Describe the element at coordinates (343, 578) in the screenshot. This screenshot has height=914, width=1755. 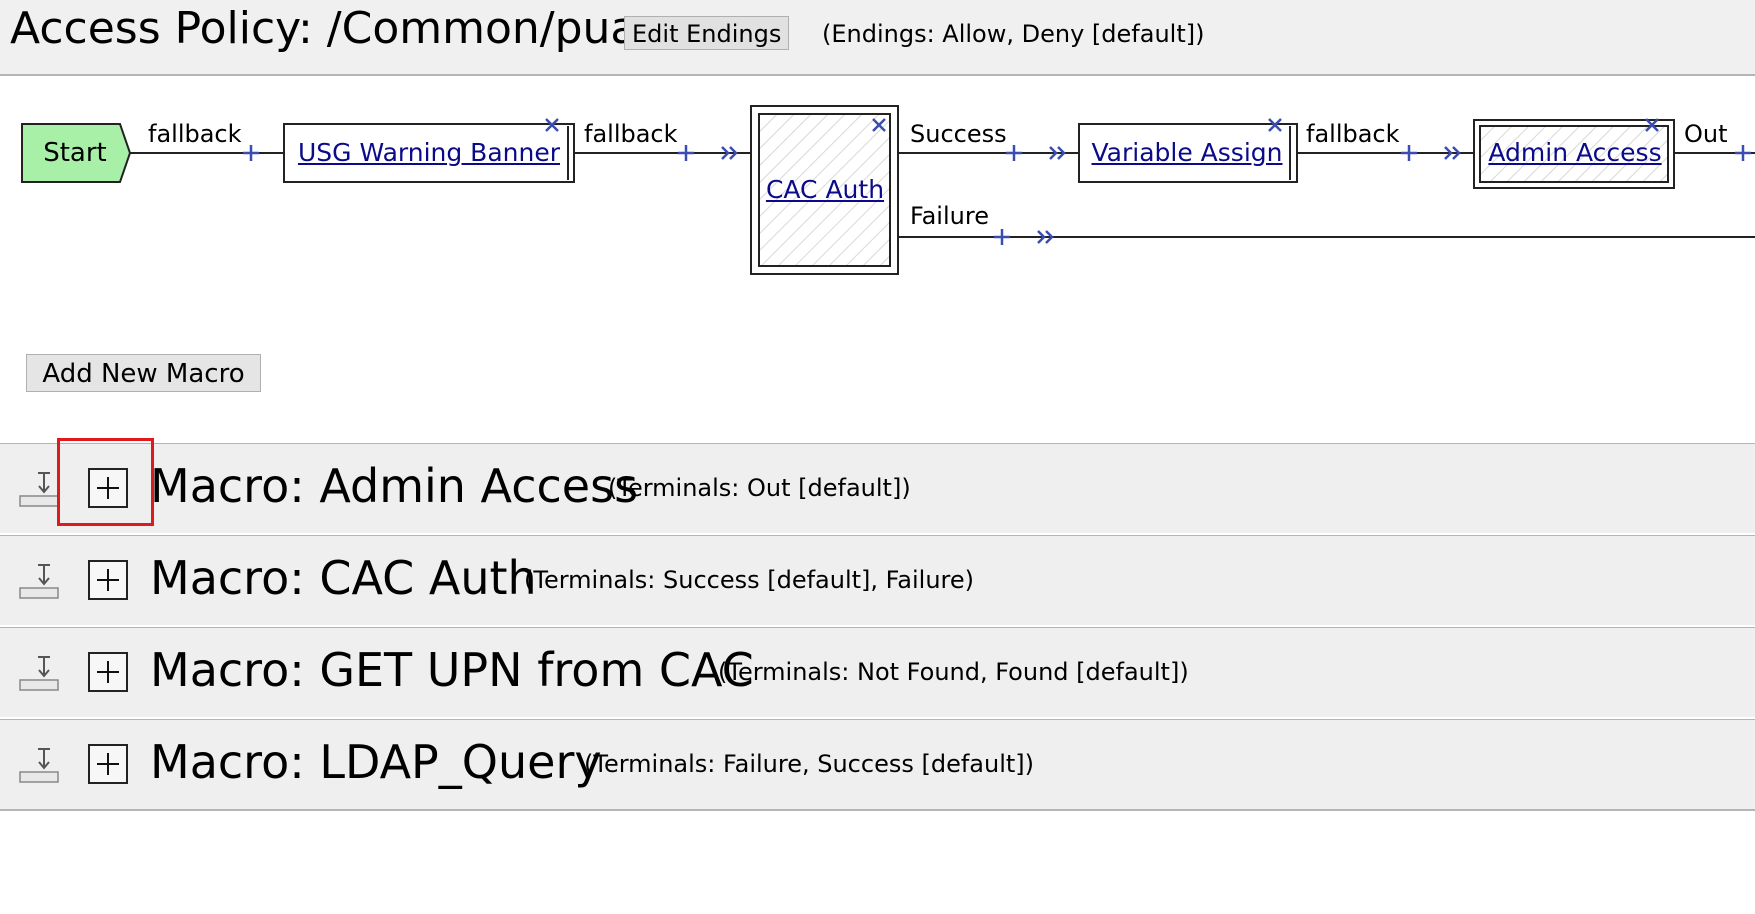
I see `macro-title: Macro: CAC Auth` at that location.